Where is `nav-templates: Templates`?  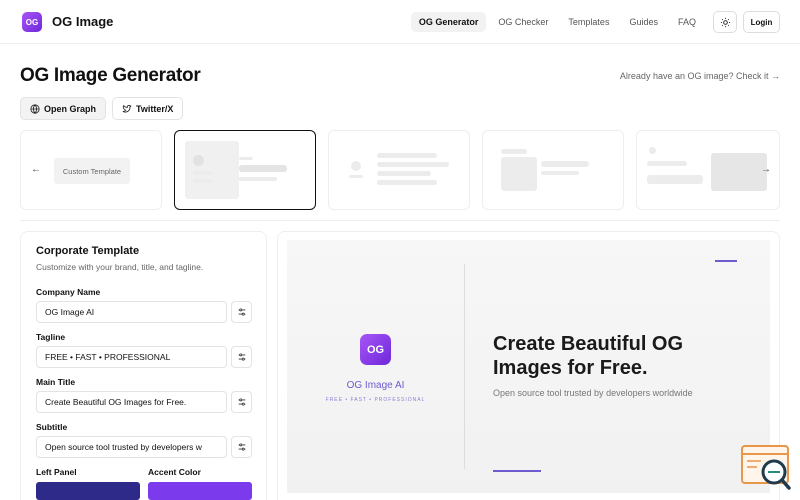
nav-templates: Templates is located at coordinates (588, 22).